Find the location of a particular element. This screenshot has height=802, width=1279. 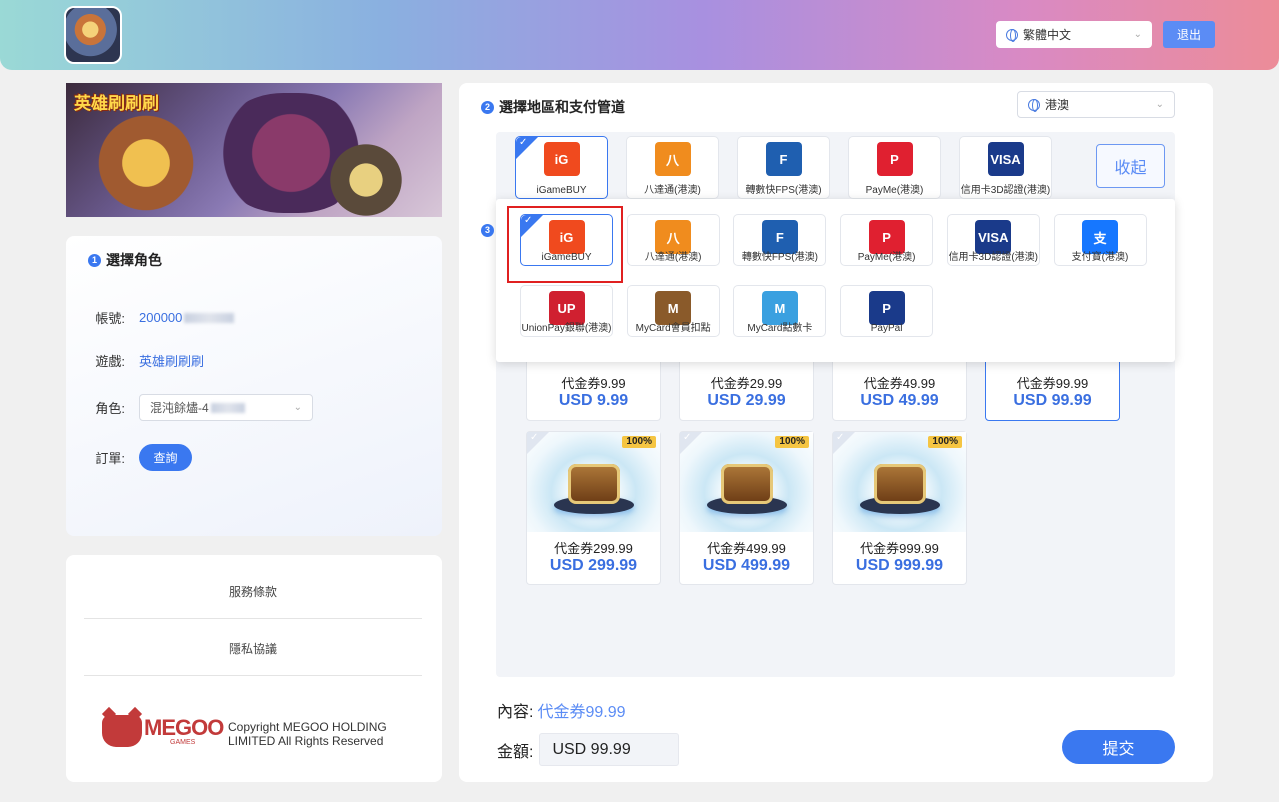

product-card: ✓ 100% 代金券499.99 USD 499.99 is located at coordinates (746, 508).